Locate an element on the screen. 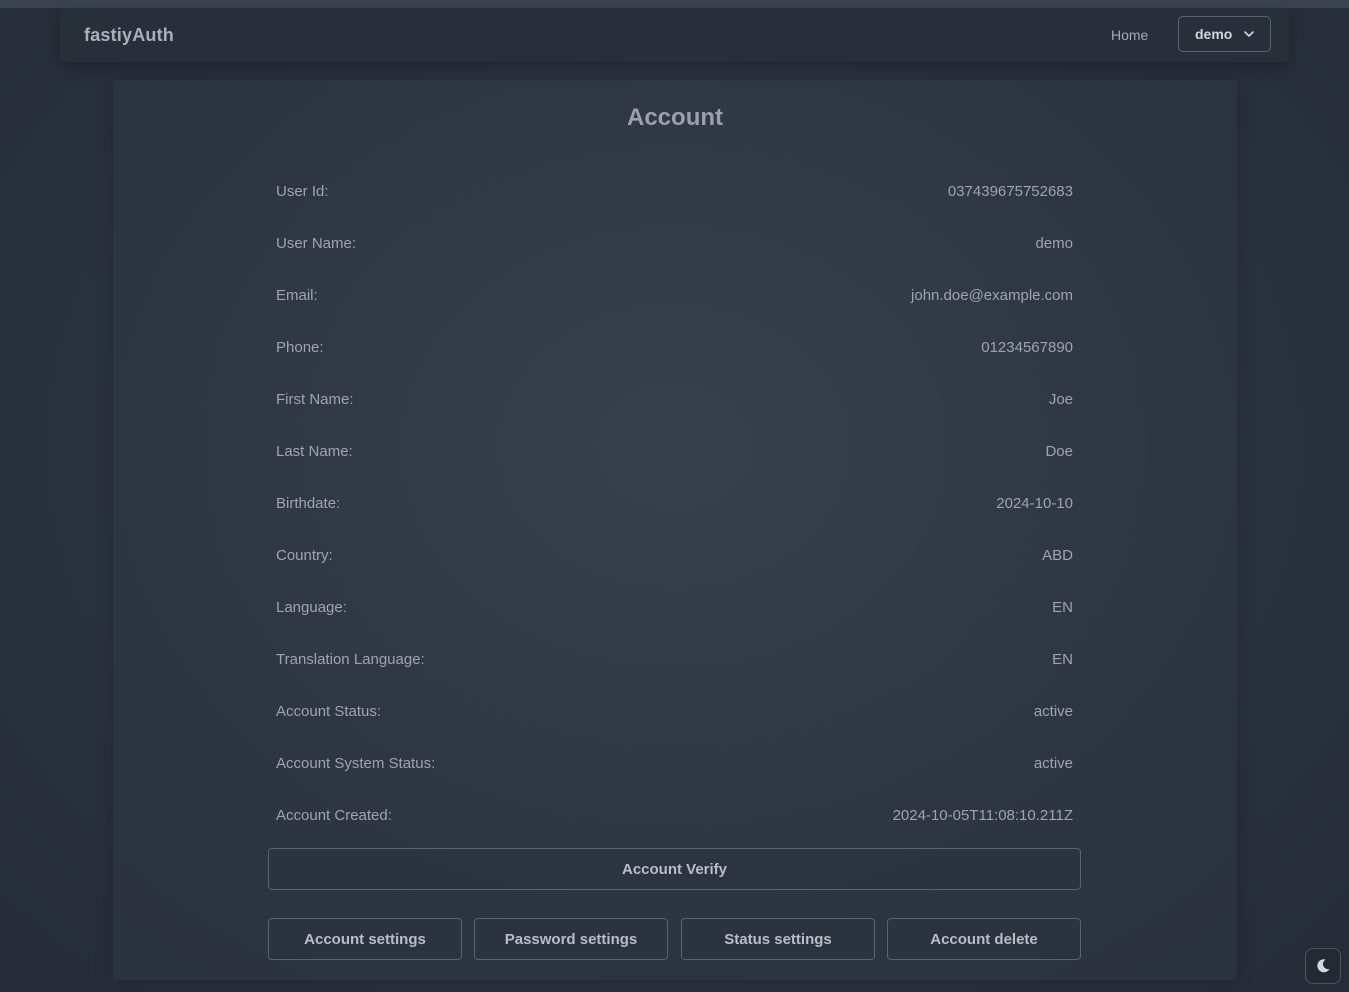 This screenshot has width=1349, height=992. detail-value: ABD is located at coordinates (1057, 555).